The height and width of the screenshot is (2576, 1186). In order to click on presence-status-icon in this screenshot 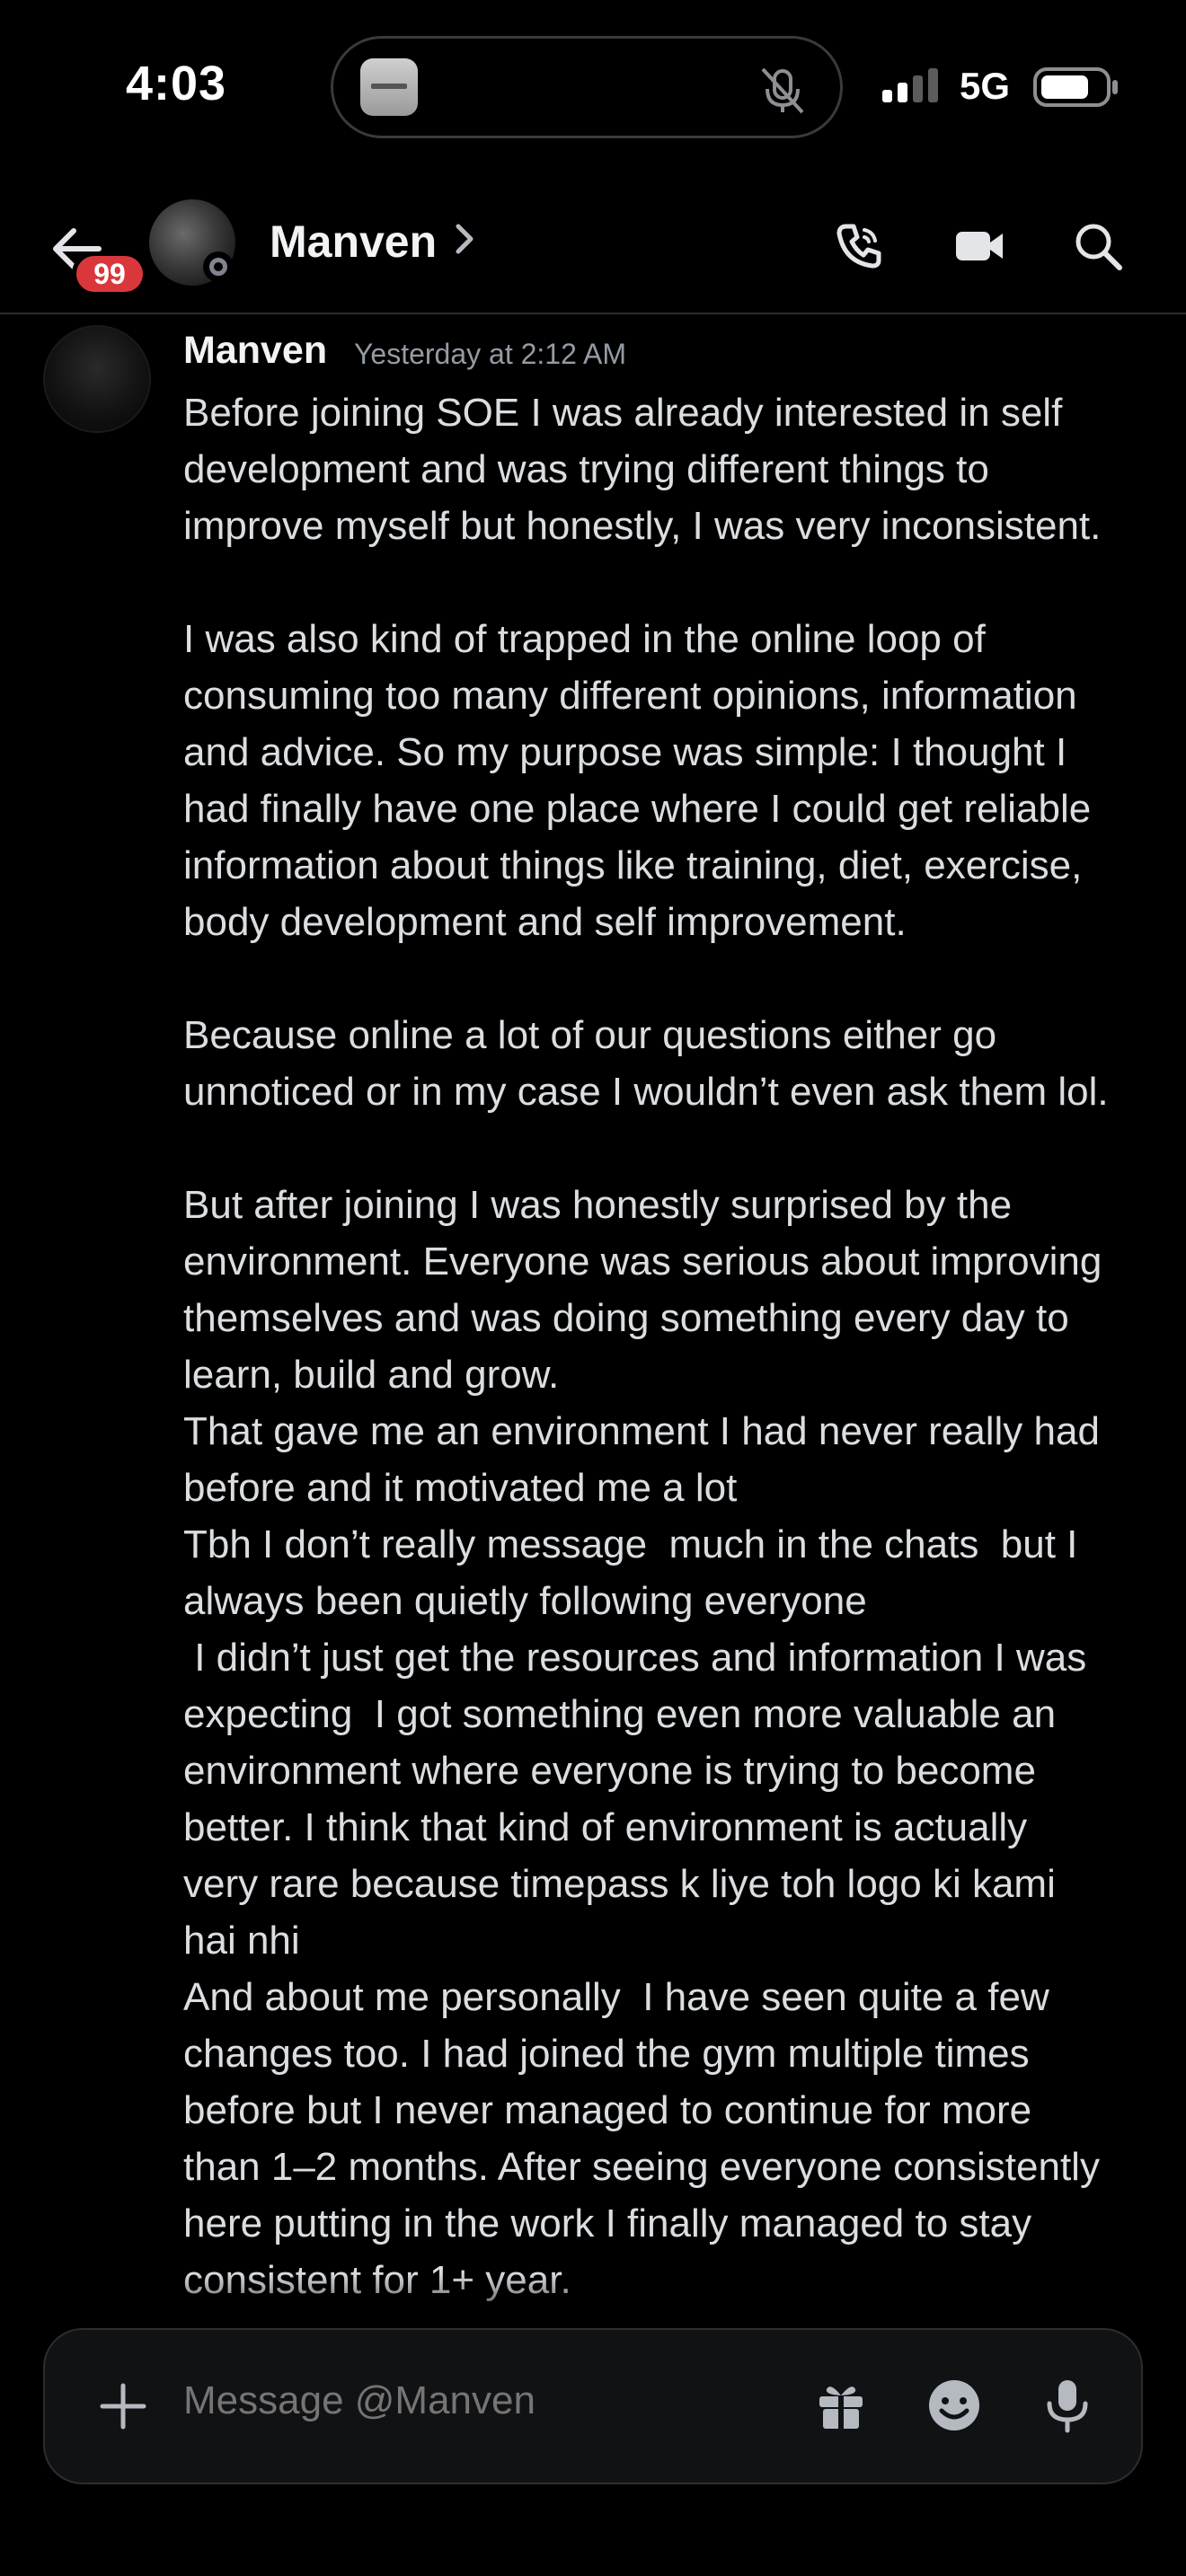, I will do `click(218, 266)`.